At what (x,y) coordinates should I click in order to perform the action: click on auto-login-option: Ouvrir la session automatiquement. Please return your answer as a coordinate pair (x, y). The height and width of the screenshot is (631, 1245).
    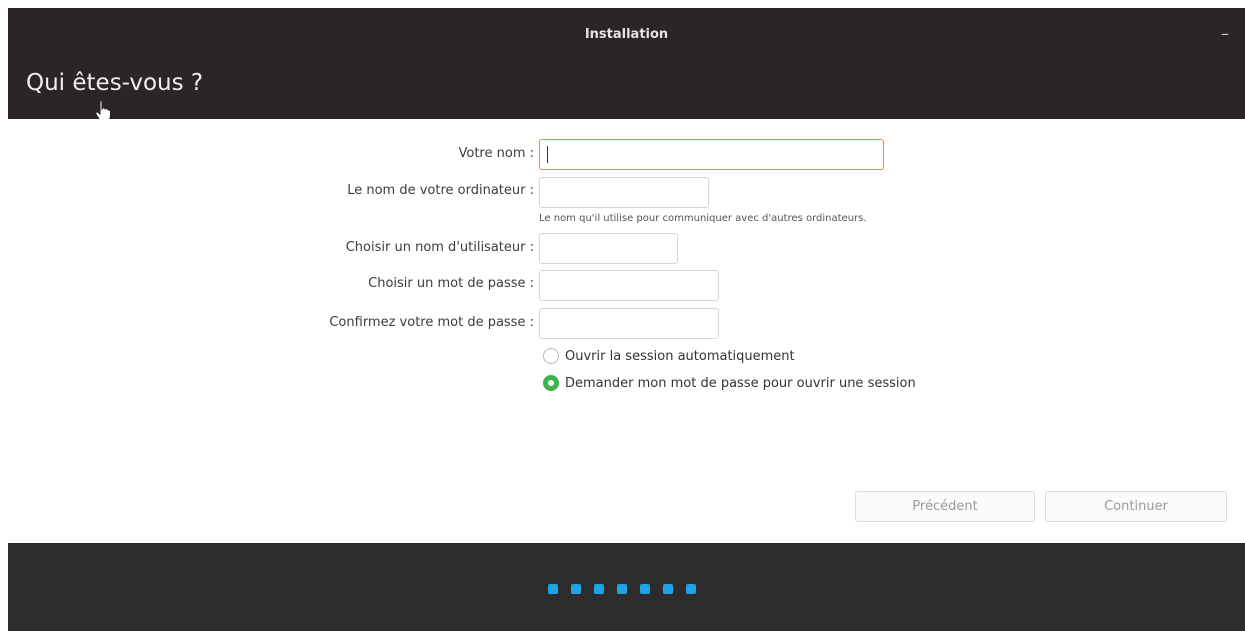
    Looking at the image, I should click on (669, 356).